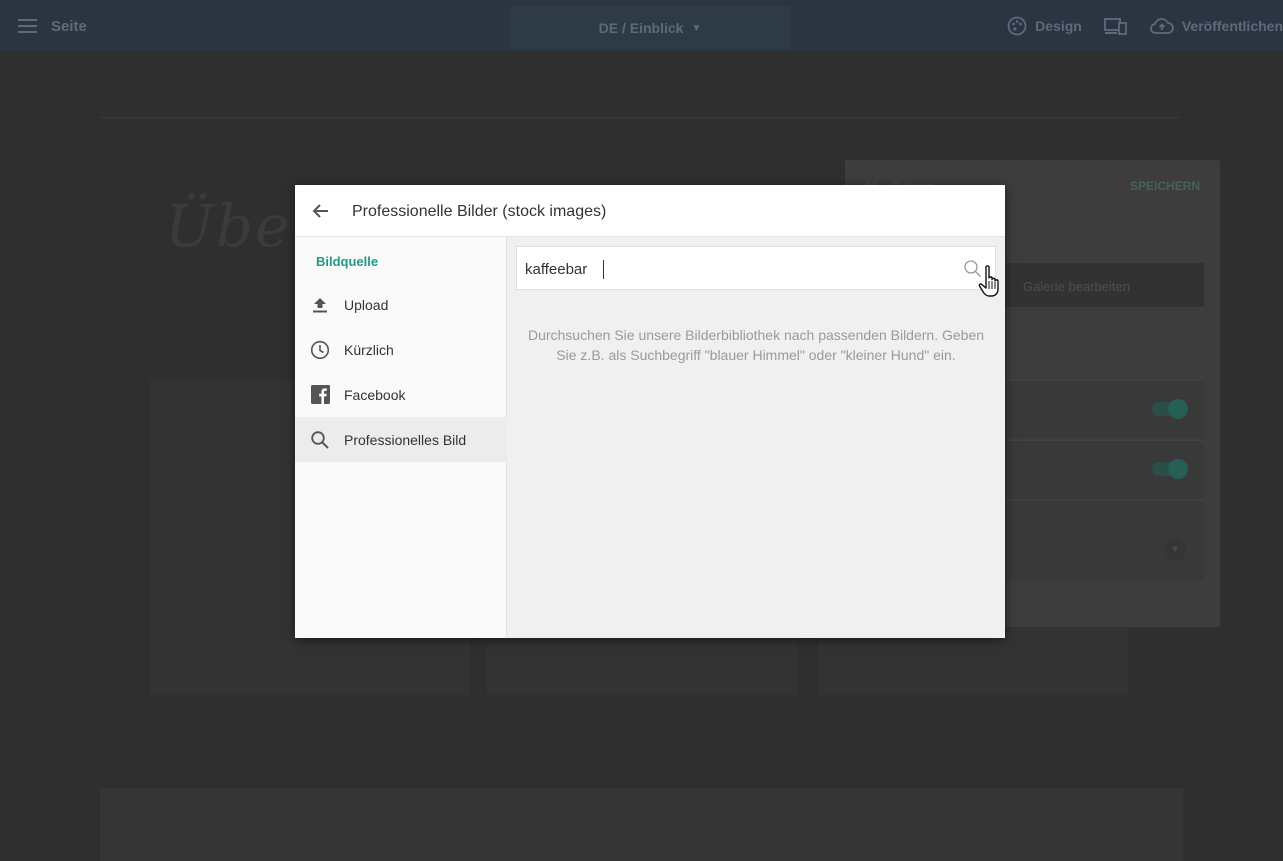  Describe the element at coordinates (401, 349) in the screenshot. I see `sidebar-item-recent: Kürzlich` at that location.